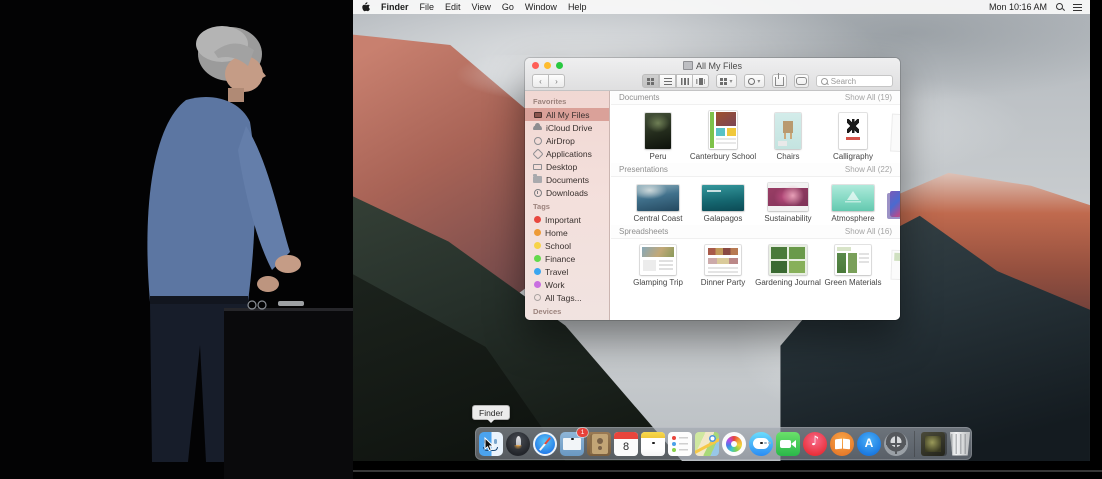 The image size is (1102, 479). I want to click on sidebar-tag-travel: Travel, so click(567, 271).